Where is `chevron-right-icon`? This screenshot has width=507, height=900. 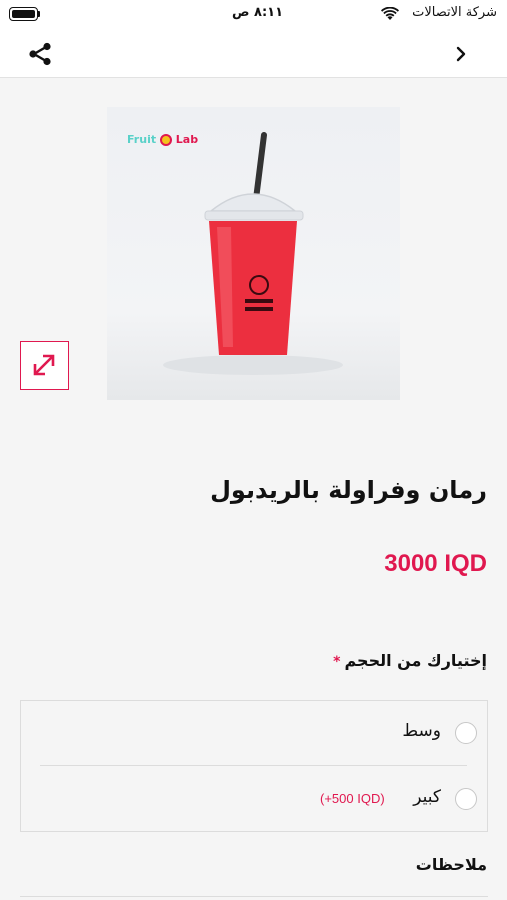 chevron-right-icon is located at coordinates (461, 54).